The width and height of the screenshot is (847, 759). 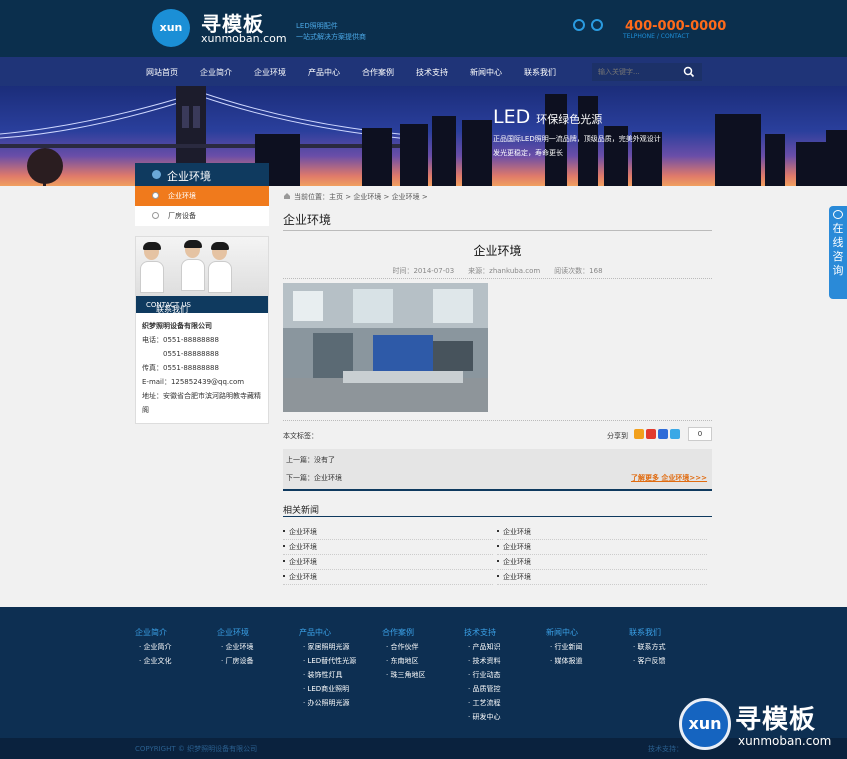 I want to click on search-box, so click(x=647, y=72).